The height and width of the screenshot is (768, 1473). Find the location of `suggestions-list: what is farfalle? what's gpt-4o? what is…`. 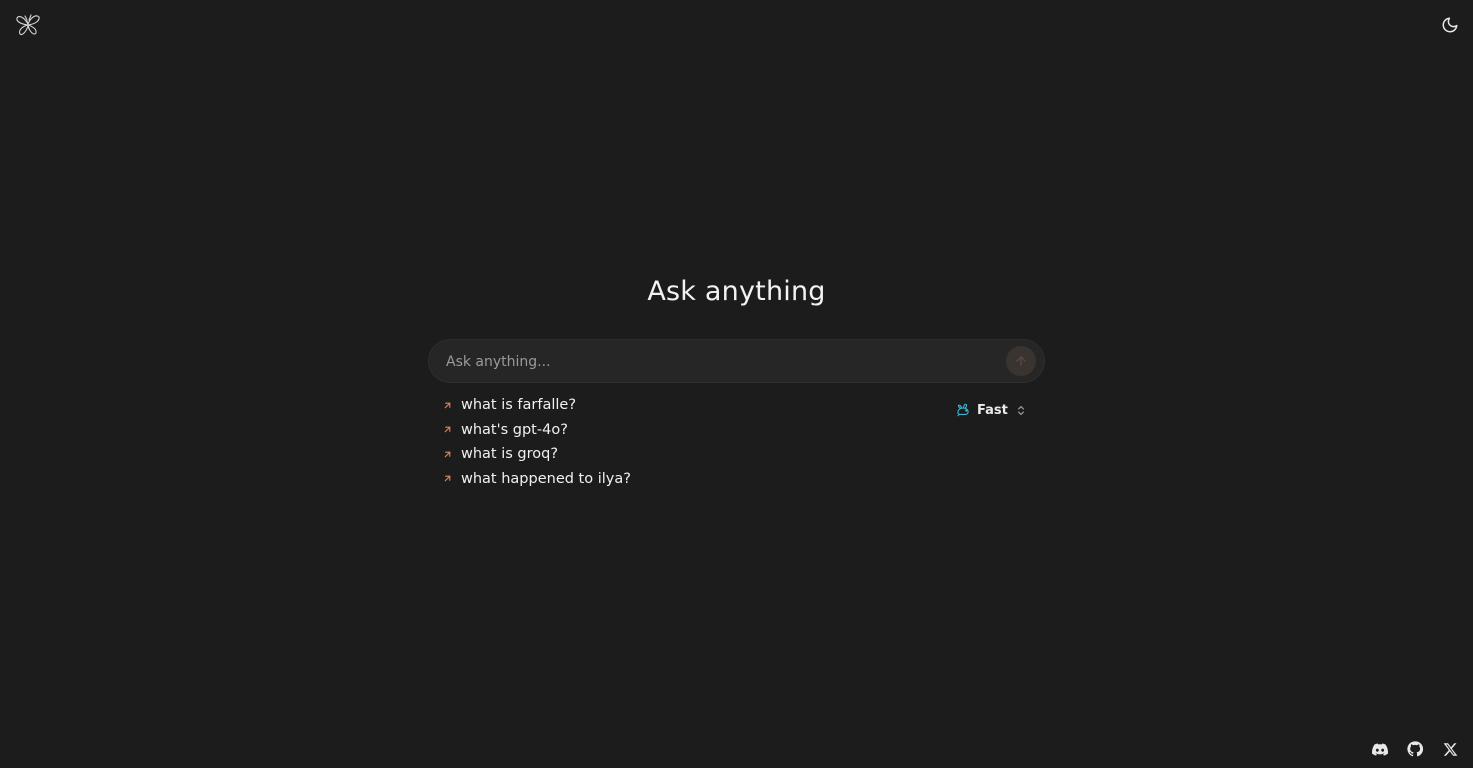

suggestions-list: what is farfalle? what's gpt-4o? what is… is located at coordinates (590, 442).